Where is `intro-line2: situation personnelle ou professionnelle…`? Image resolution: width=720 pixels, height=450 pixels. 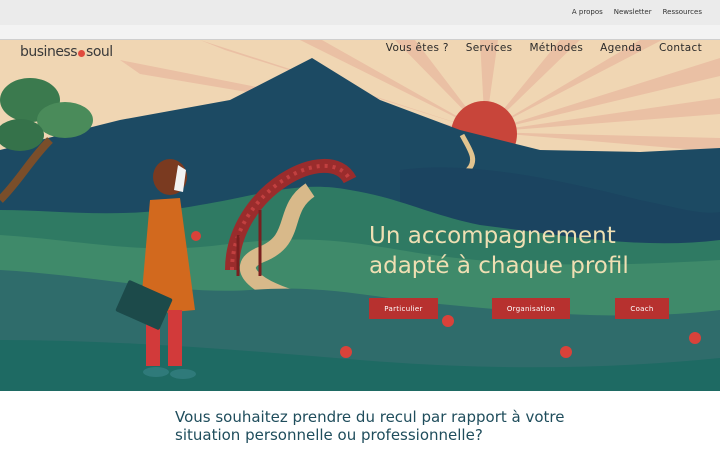 intro-line2: situation personnelle ou professionnelle… is located at coordinates (329, 435).